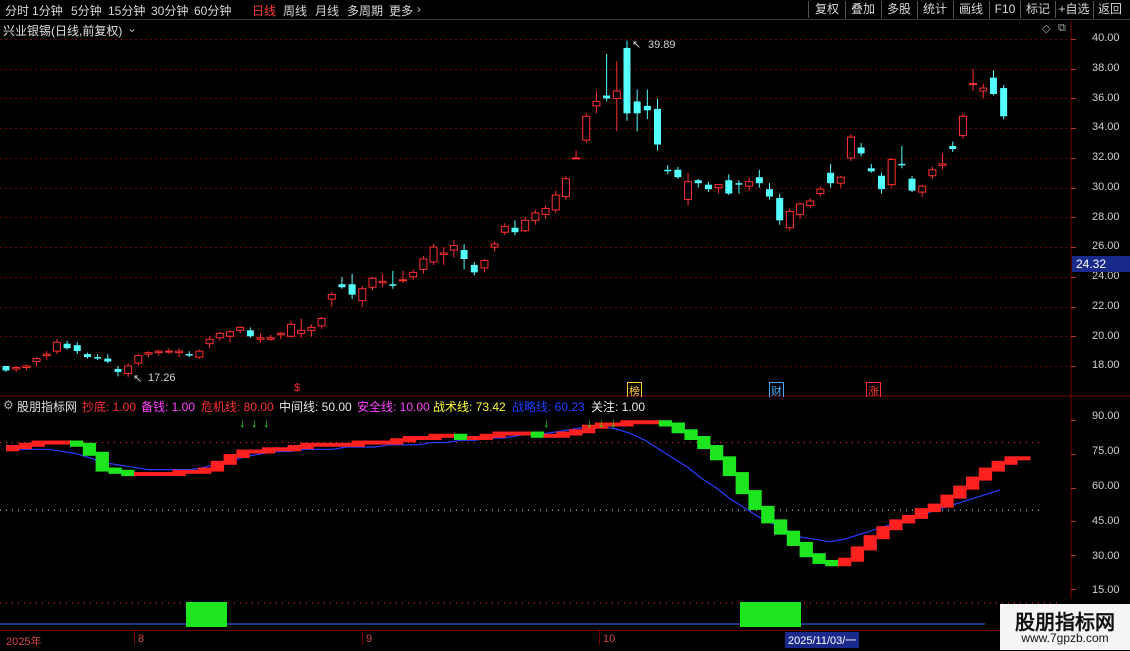 The image size is (1130, 651). Describe the element at coordinates (535, 614) in the screenshot. I see `strip-bg` at that location.